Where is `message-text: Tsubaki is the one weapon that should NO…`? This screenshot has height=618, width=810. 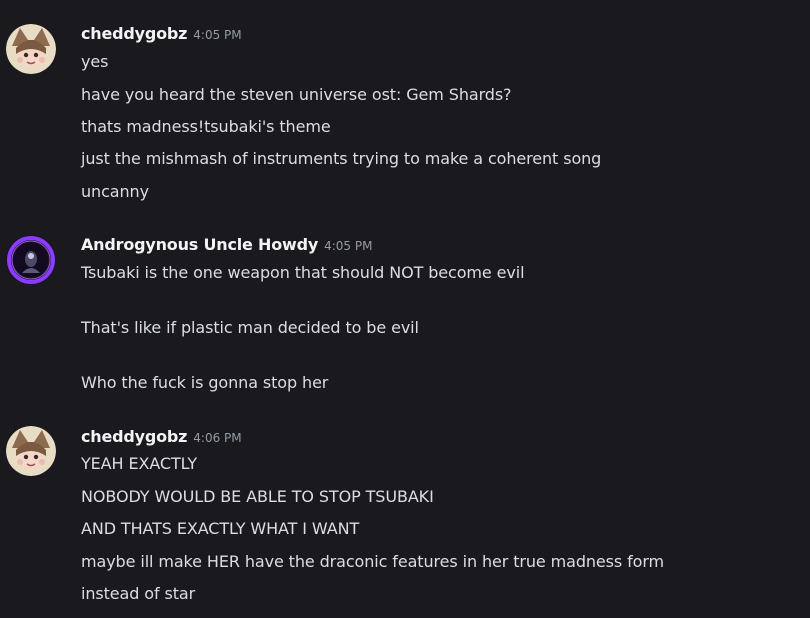 message-text: Tsubaki is the one weapon that should NO… is located at coordinates (303, 272).